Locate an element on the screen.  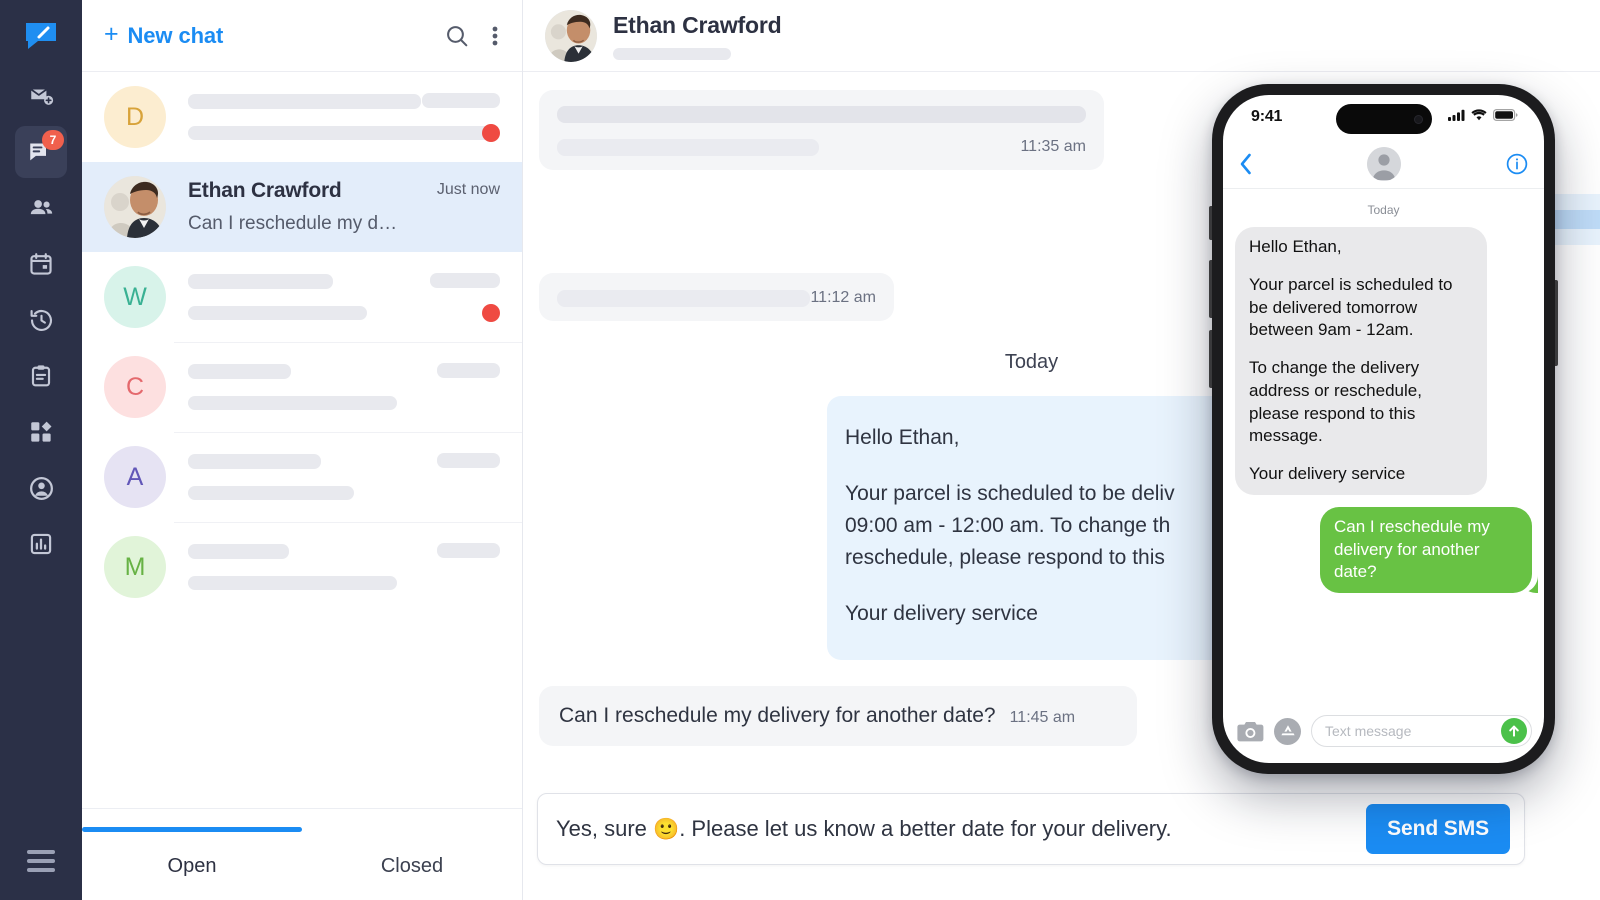
app-store-icon is located at coordinates (1287, 731).